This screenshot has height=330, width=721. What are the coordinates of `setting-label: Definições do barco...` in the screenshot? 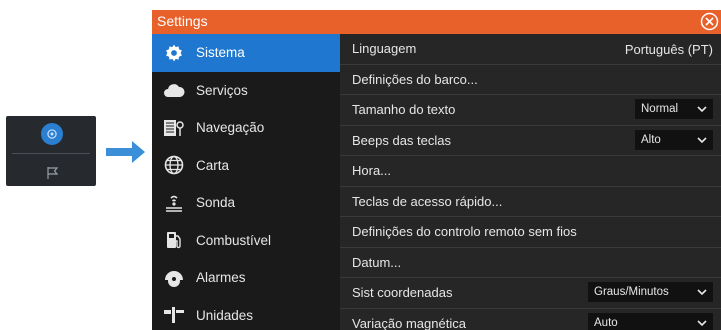 It's located at (415, 79).